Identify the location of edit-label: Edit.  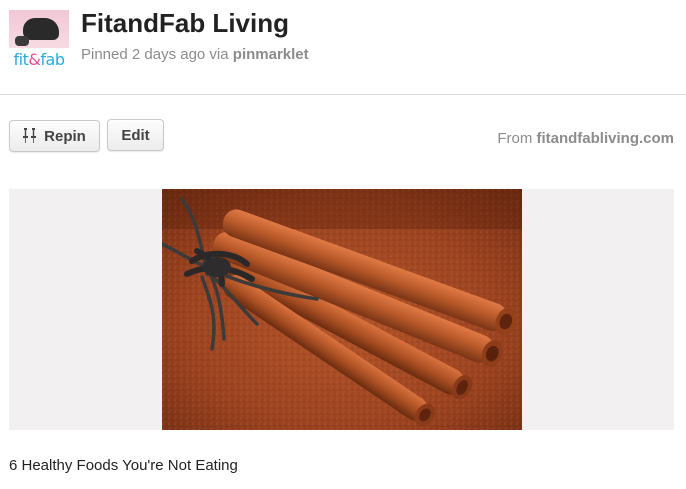
(135, 135).